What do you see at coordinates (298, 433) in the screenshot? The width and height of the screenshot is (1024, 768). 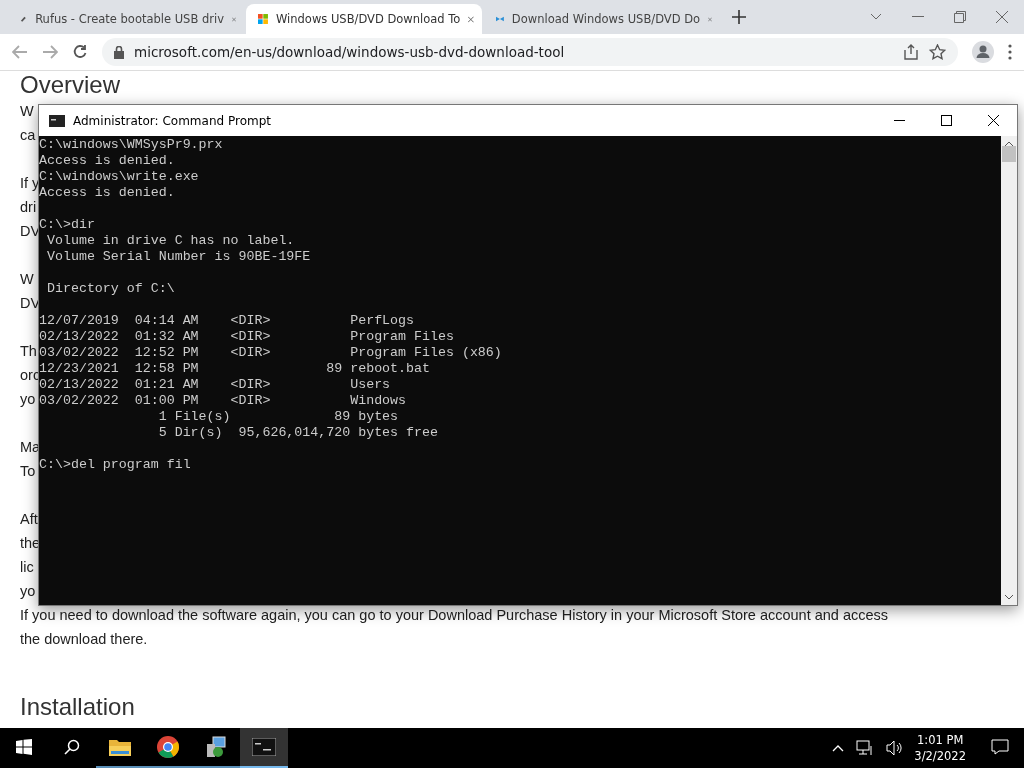 I see `console-line: 5 Dir(s) 95,626,014,720 bytes free` at bounding box center [298, 433].